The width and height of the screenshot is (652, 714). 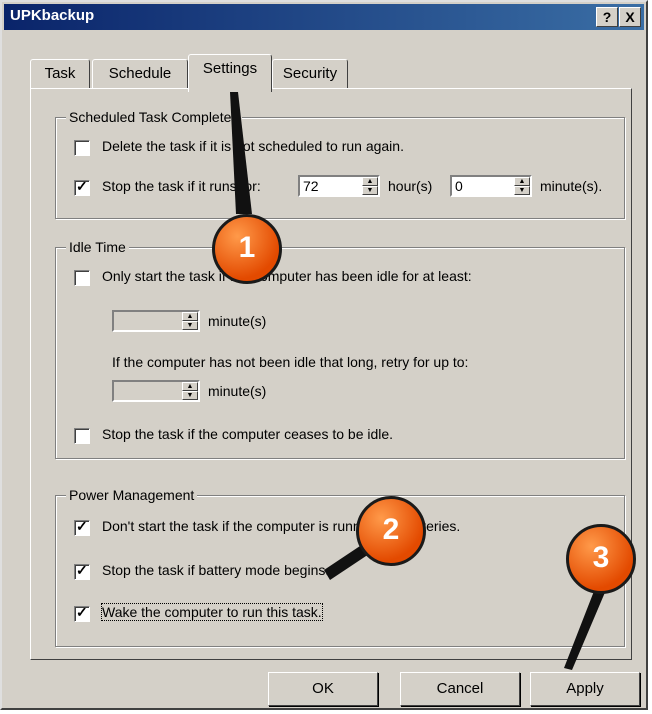 I want to click on retry-spin-arrows: ▲ ▼, so click(x=190, y=391).